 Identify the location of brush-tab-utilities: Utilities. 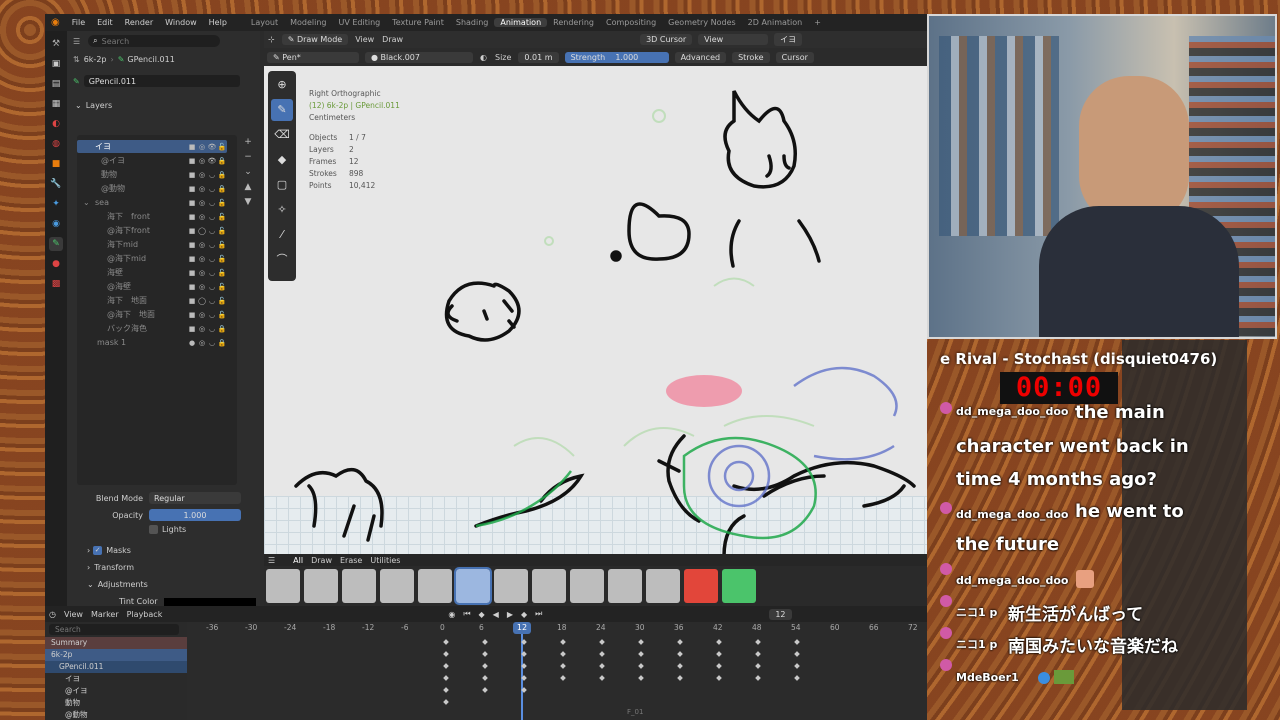
(385, 560).